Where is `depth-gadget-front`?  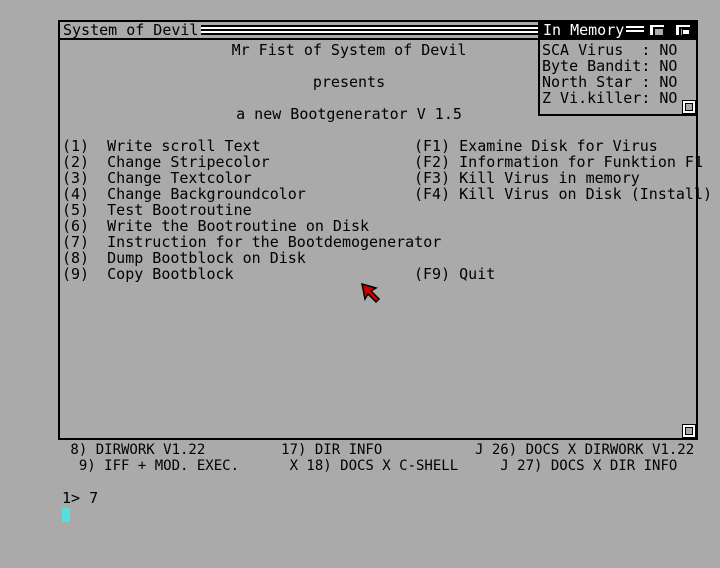
depth-gadget-front is located at coordinates (686, 32).